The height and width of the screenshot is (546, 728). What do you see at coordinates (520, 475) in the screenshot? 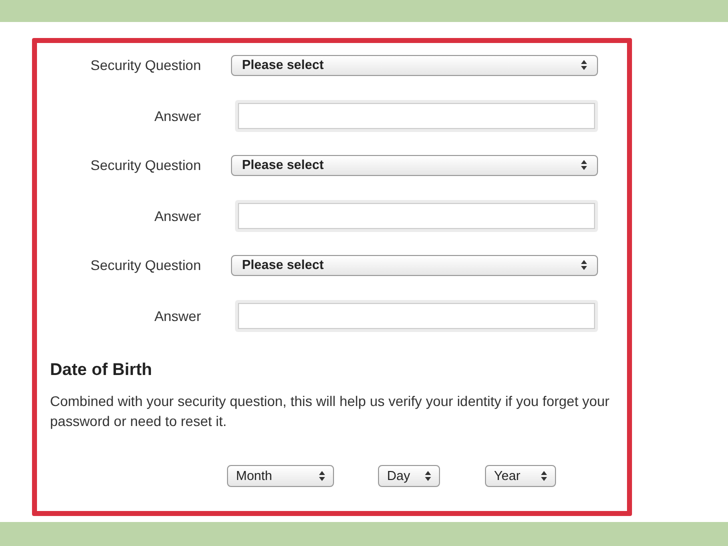
I see `date-select: Year` at bounding box center [520, 475].